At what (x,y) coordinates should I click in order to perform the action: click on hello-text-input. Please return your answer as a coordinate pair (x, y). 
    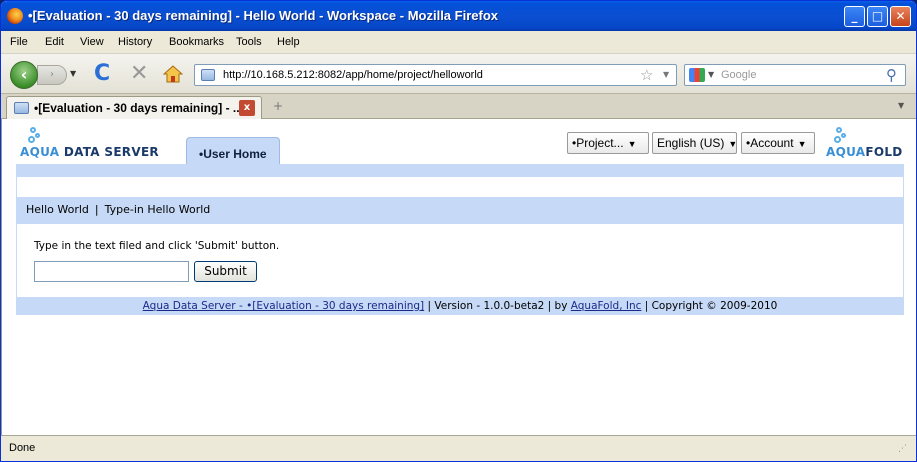
    Looking at the image, I should click on (111, 271).